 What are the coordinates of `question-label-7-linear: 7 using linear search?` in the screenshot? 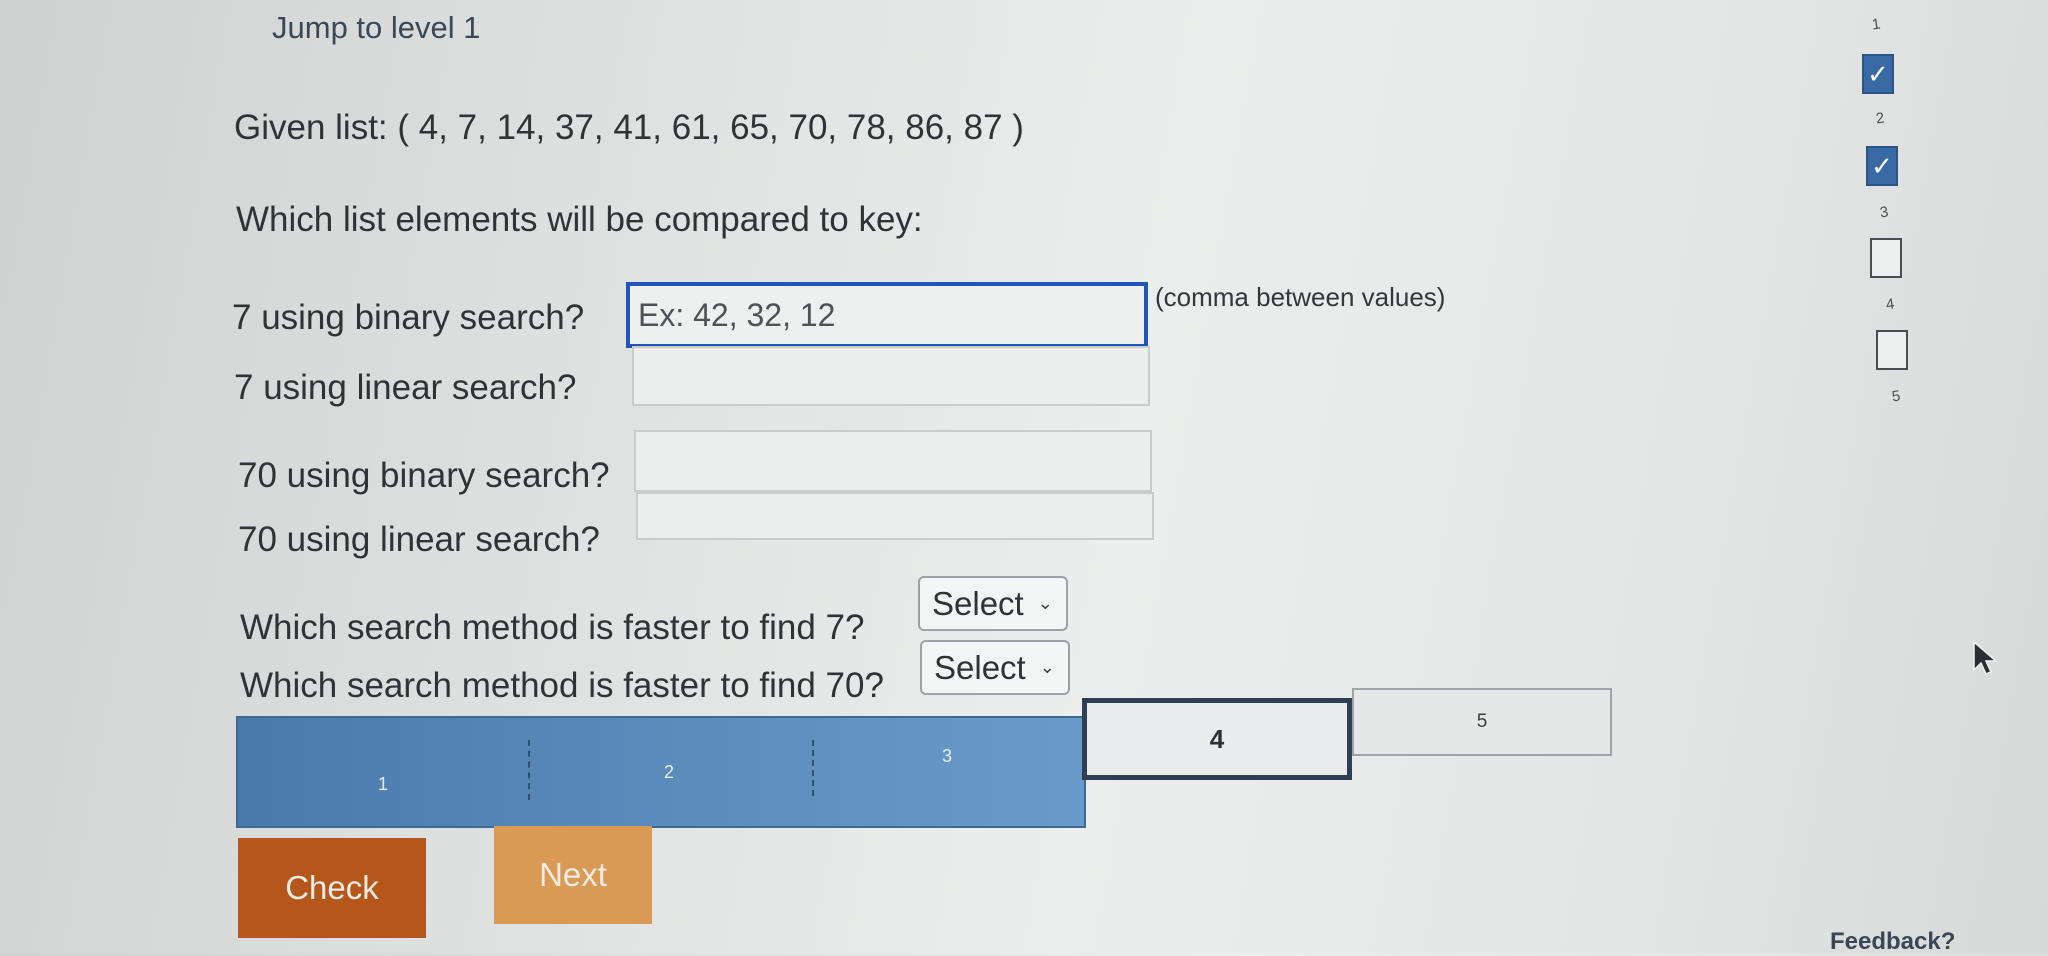 It's located at (405, 387).